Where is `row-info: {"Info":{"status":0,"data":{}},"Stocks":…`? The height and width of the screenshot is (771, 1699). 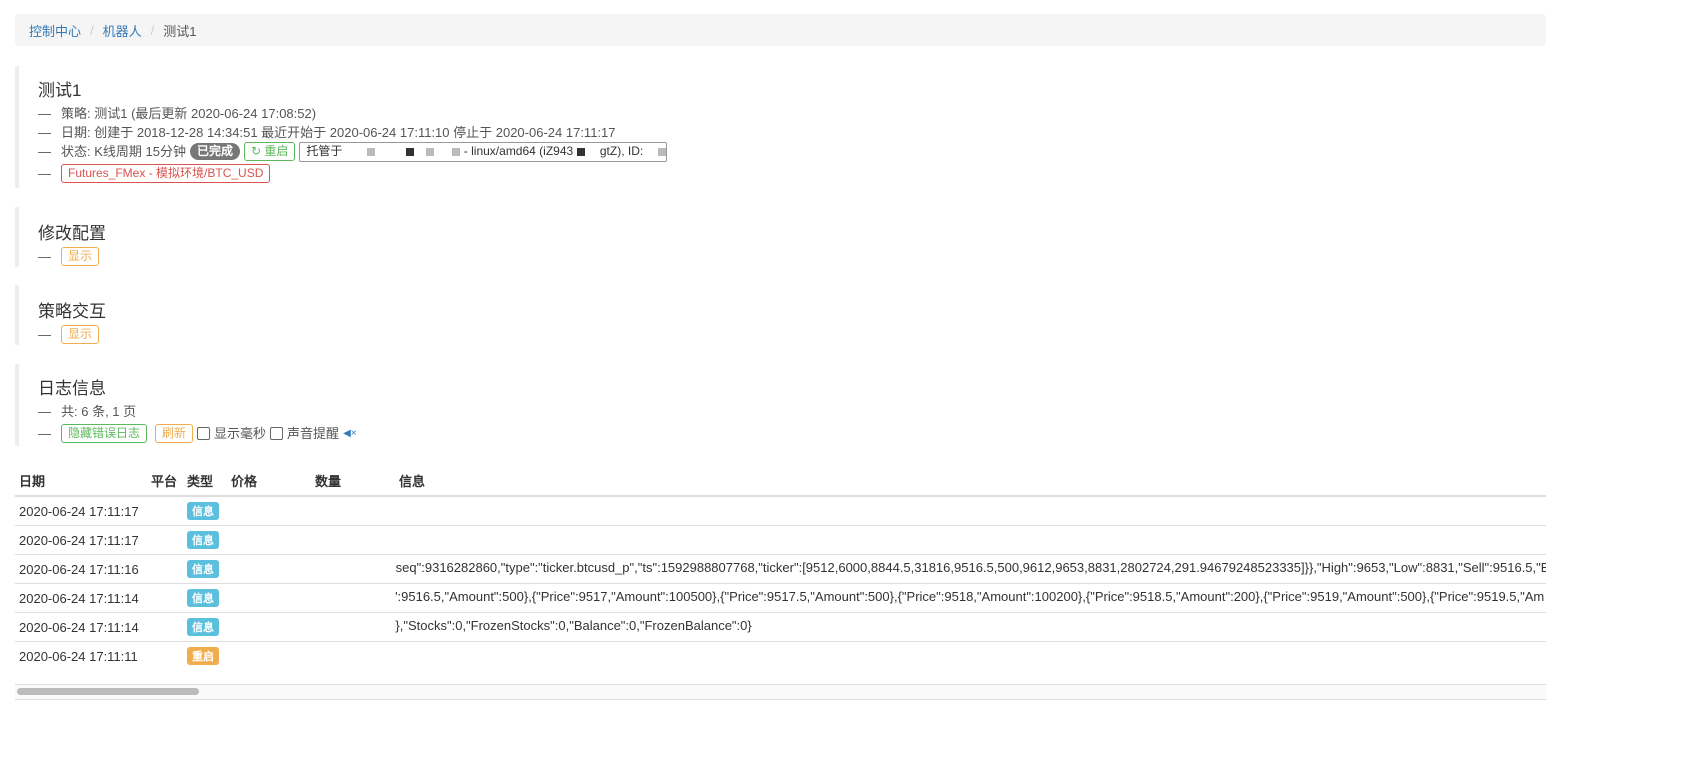
row-info: {"Info":{"status":0,"data":{}},"Stocks":… is located at coordinates (970, 627).